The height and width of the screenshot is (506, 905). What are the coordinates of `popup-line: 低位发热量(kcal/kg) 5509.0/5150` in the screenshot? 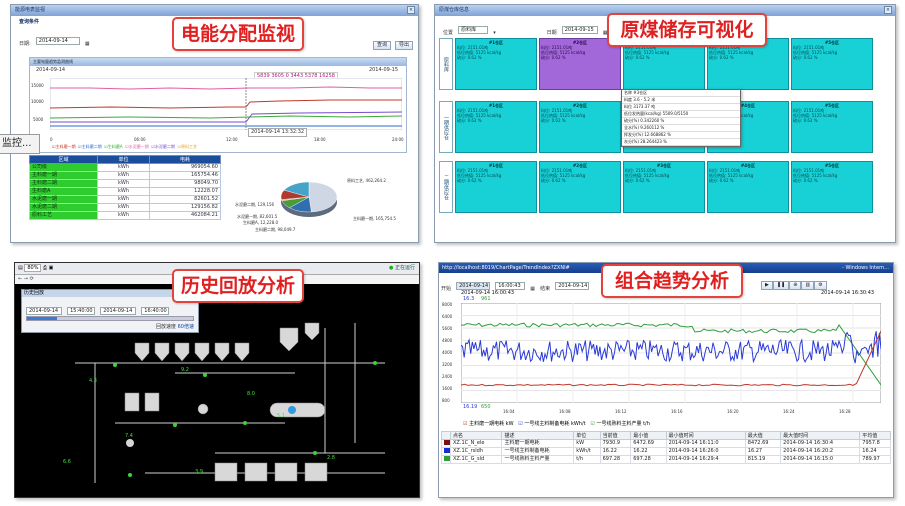 It's located at (681, 114).